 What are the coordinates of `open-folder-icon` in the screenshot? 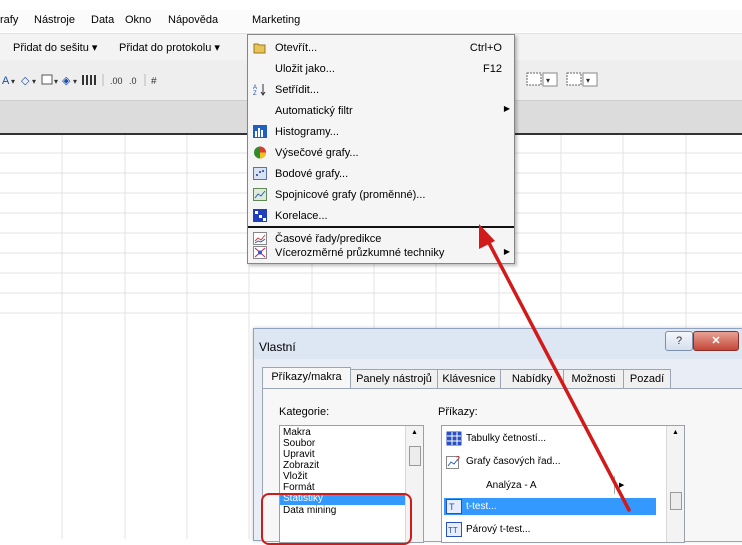 It's located at (259, 48).